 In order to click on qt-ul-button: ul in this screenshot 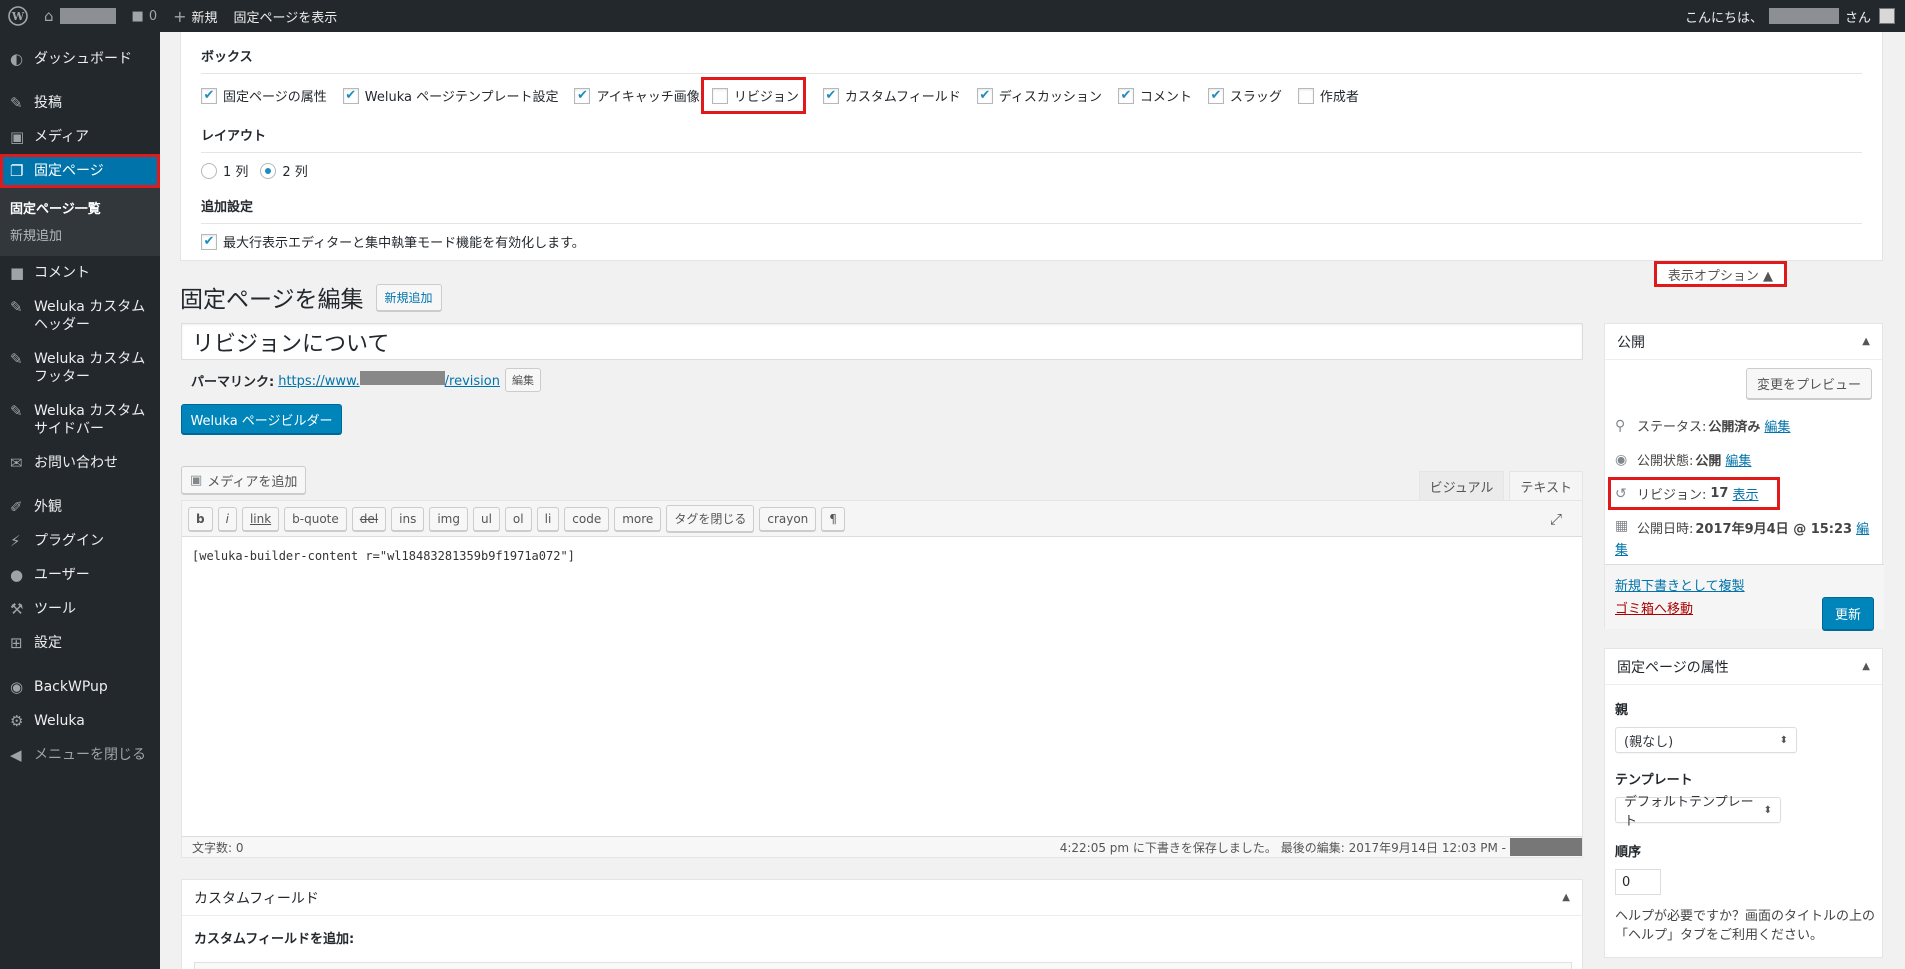, I will do `click(486, 518)`.